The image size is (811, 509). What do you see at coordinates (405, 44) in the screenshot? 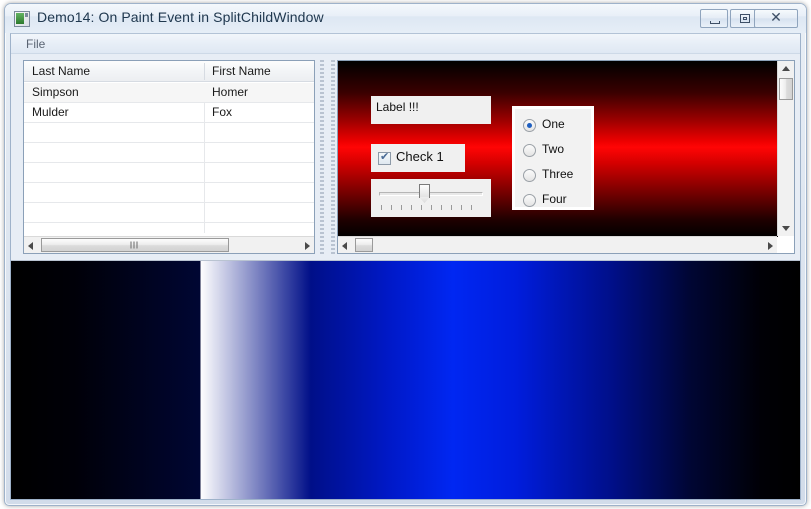
I see `menu-bar: File` at bounding box center [405, 44].